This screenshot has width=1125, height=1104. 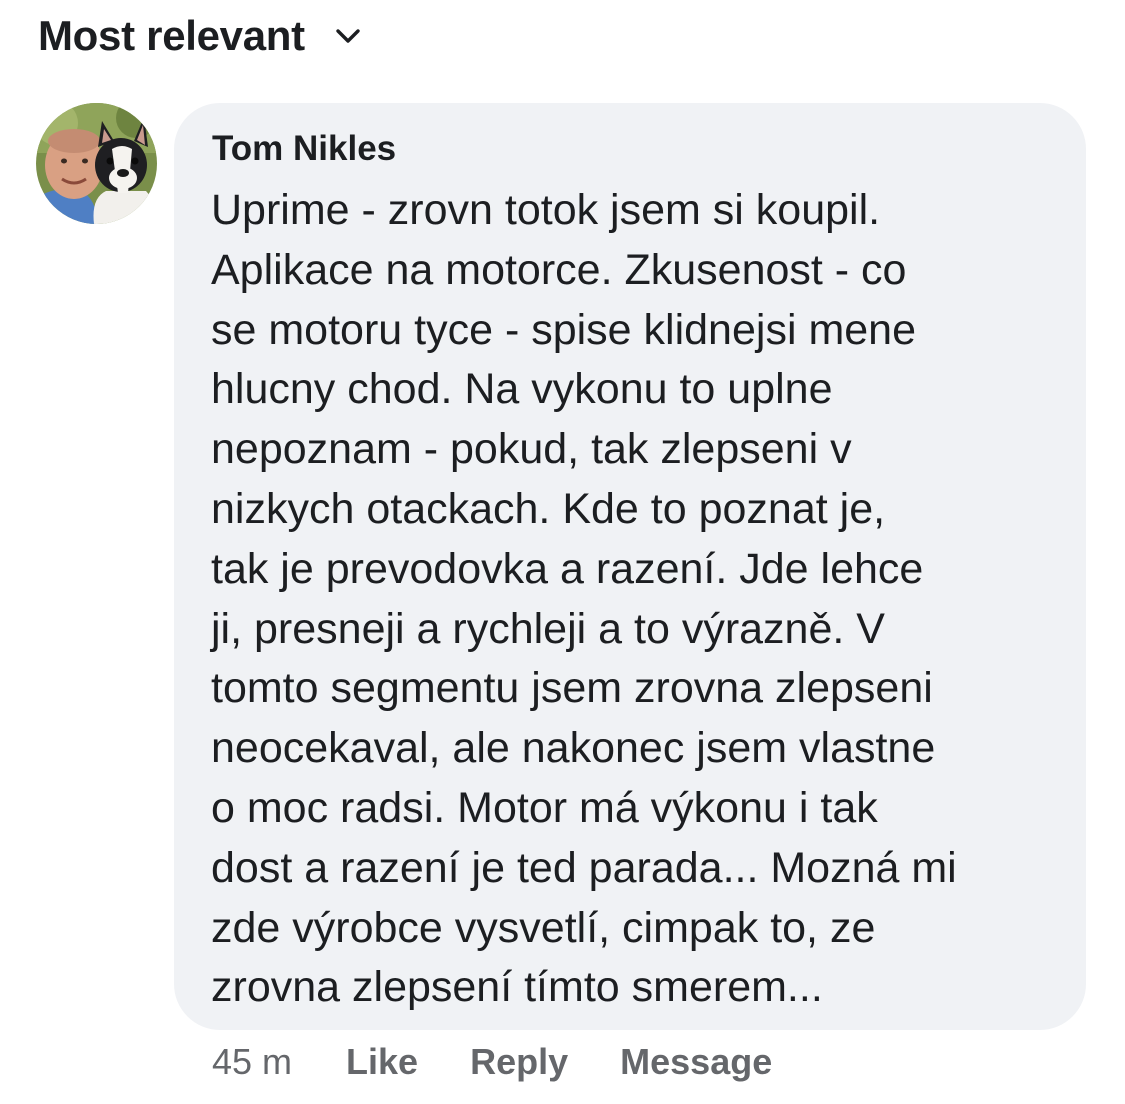 I want to click on sort-dropdown: Most relevant, so click(x=199, y=36).